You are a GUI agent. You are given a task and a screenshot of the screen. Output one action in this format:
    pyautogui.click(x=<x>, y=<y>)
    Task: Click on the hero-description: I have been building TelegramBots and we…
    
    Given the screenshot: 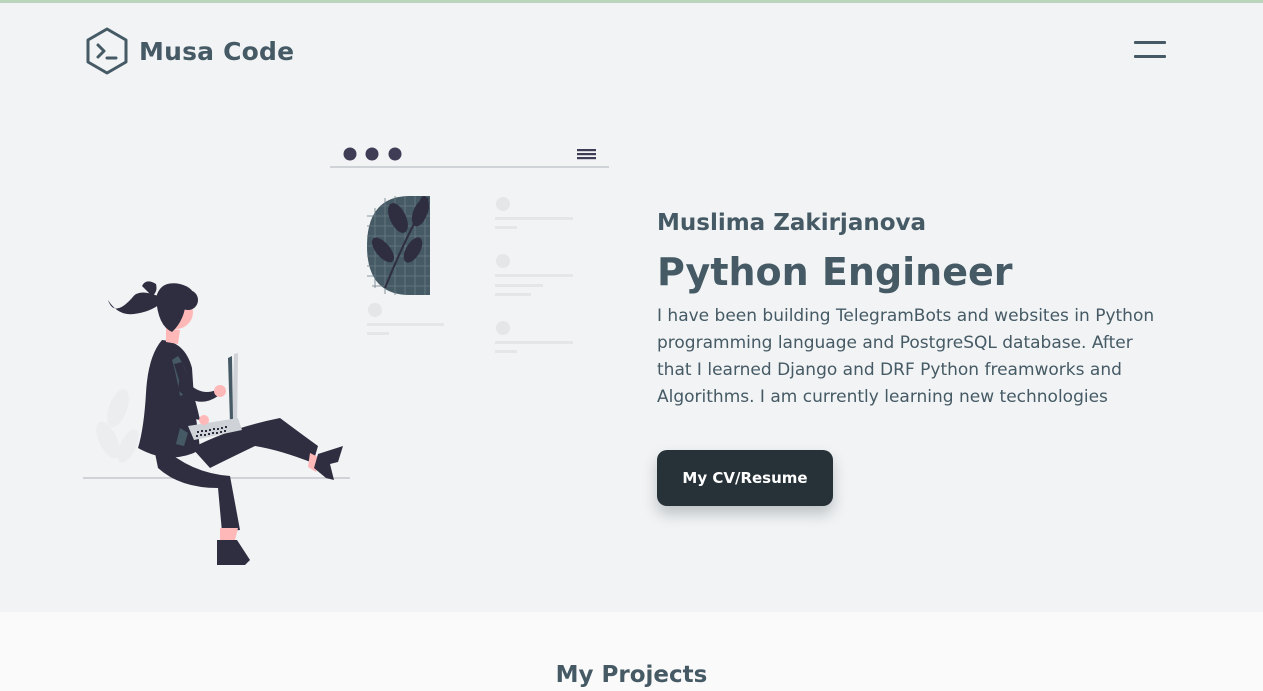 What is the action you would take?
    pyautogui.click(x=906, y=356)
    